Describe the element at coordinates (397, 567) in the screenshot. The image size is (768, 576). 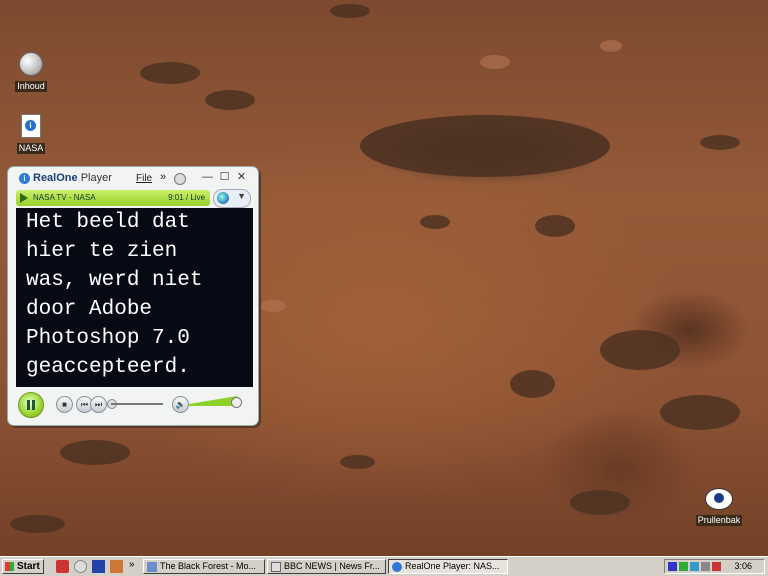
I see `realone-icon` at that location.